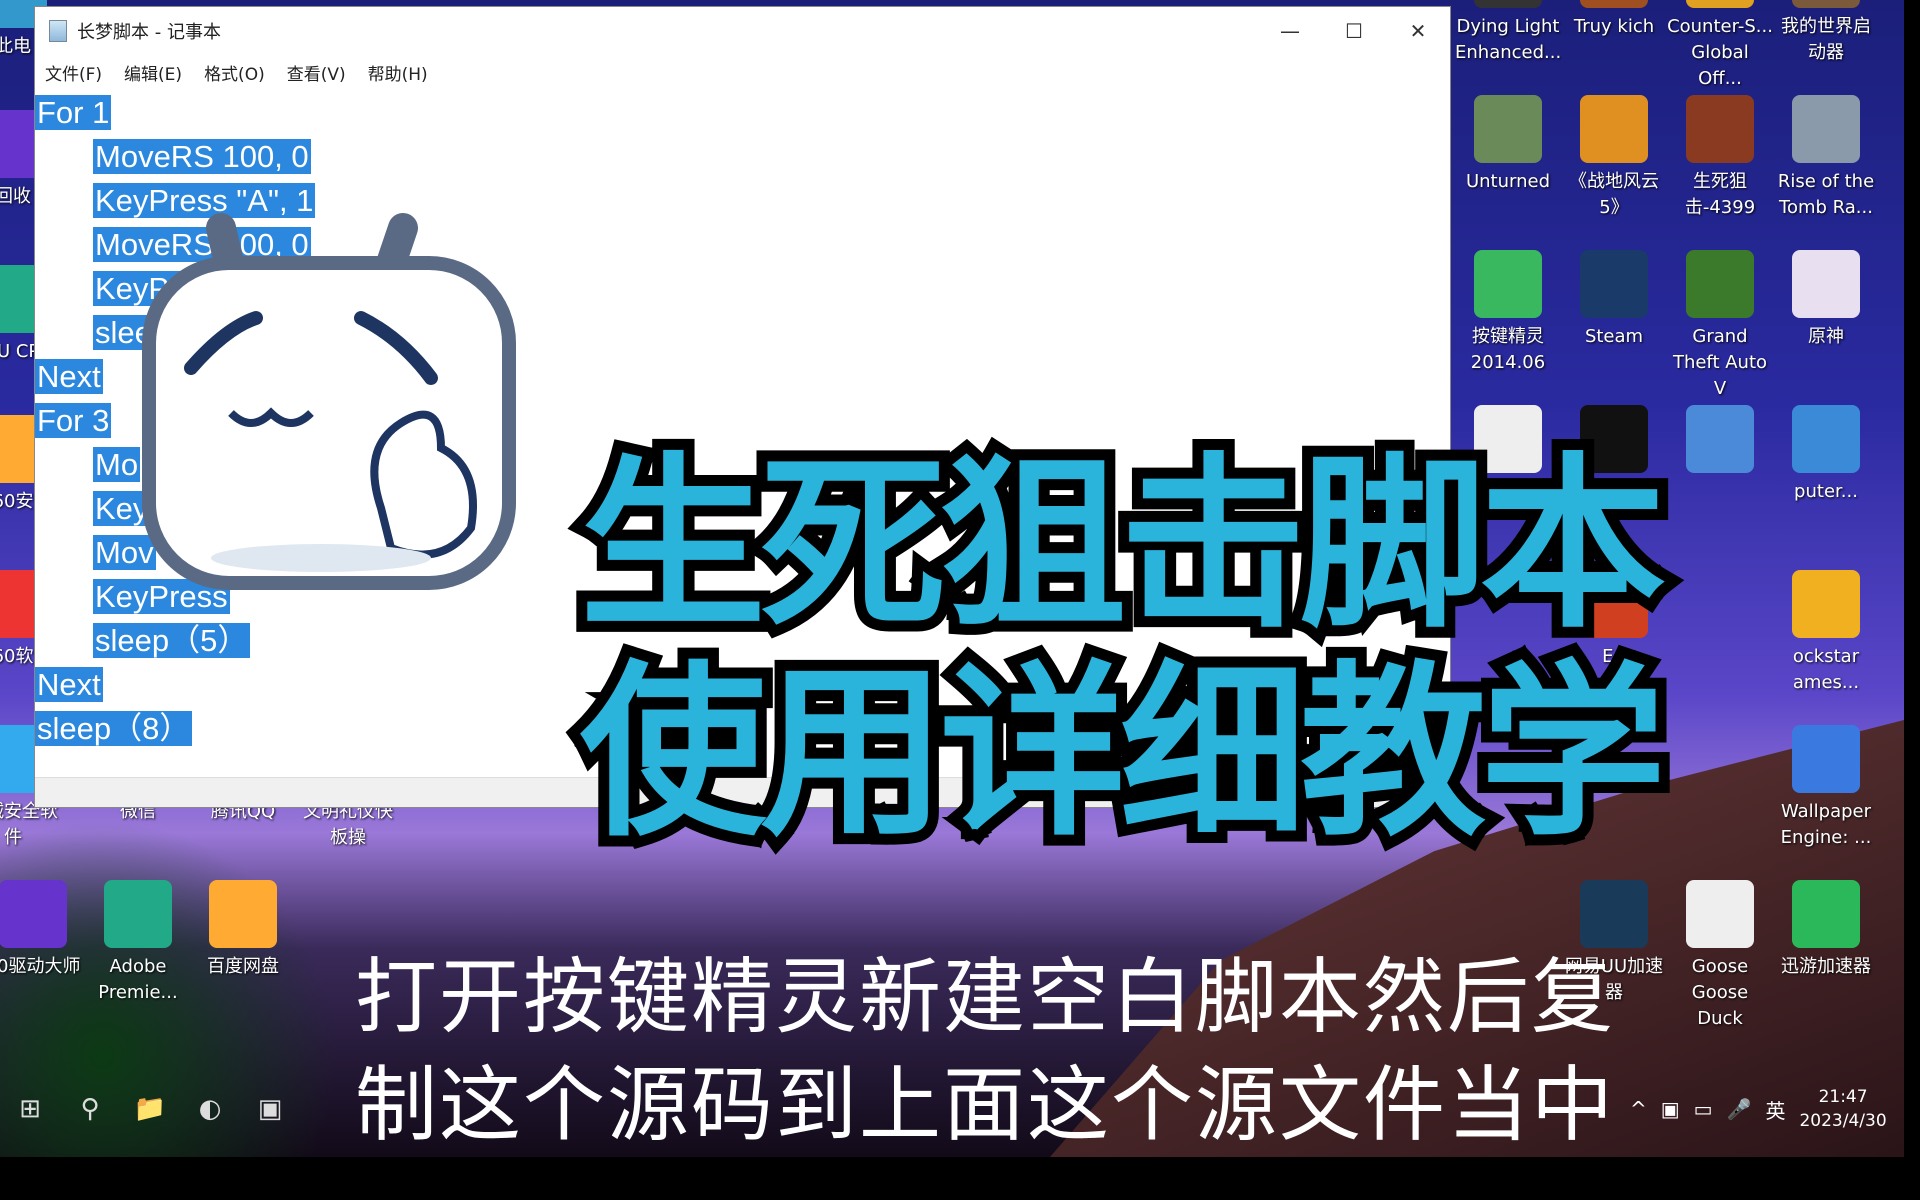  I want to click on start-icon: ⊞, so click(30, 1109).